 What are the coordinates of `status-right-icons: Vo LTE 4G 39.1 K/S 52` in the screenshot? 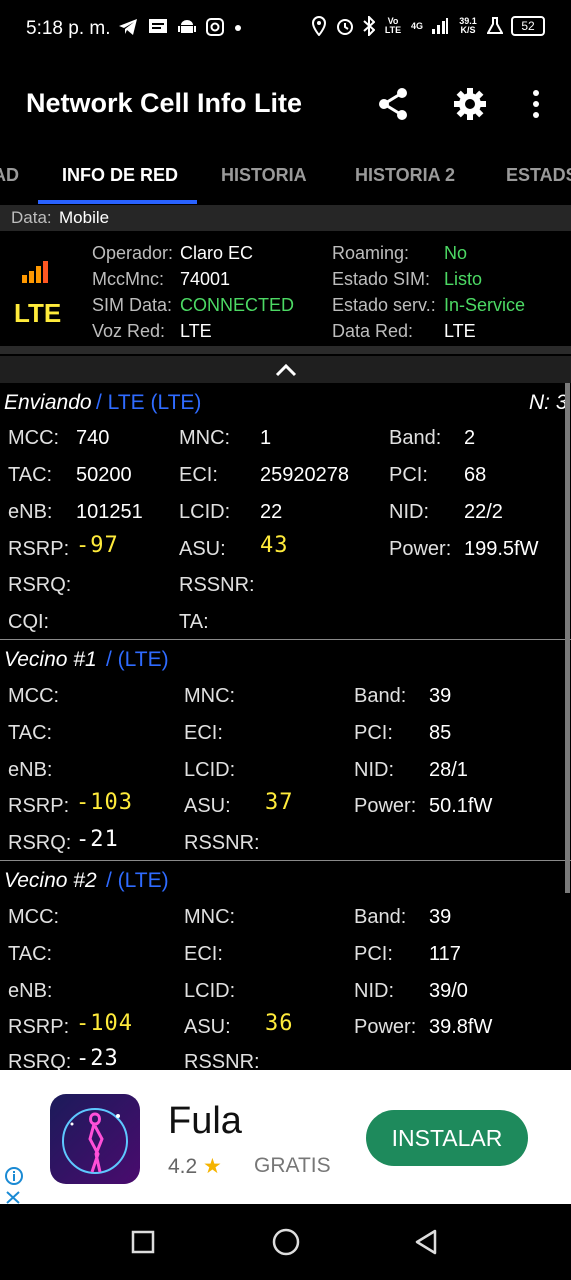 It's located at (428, 26).